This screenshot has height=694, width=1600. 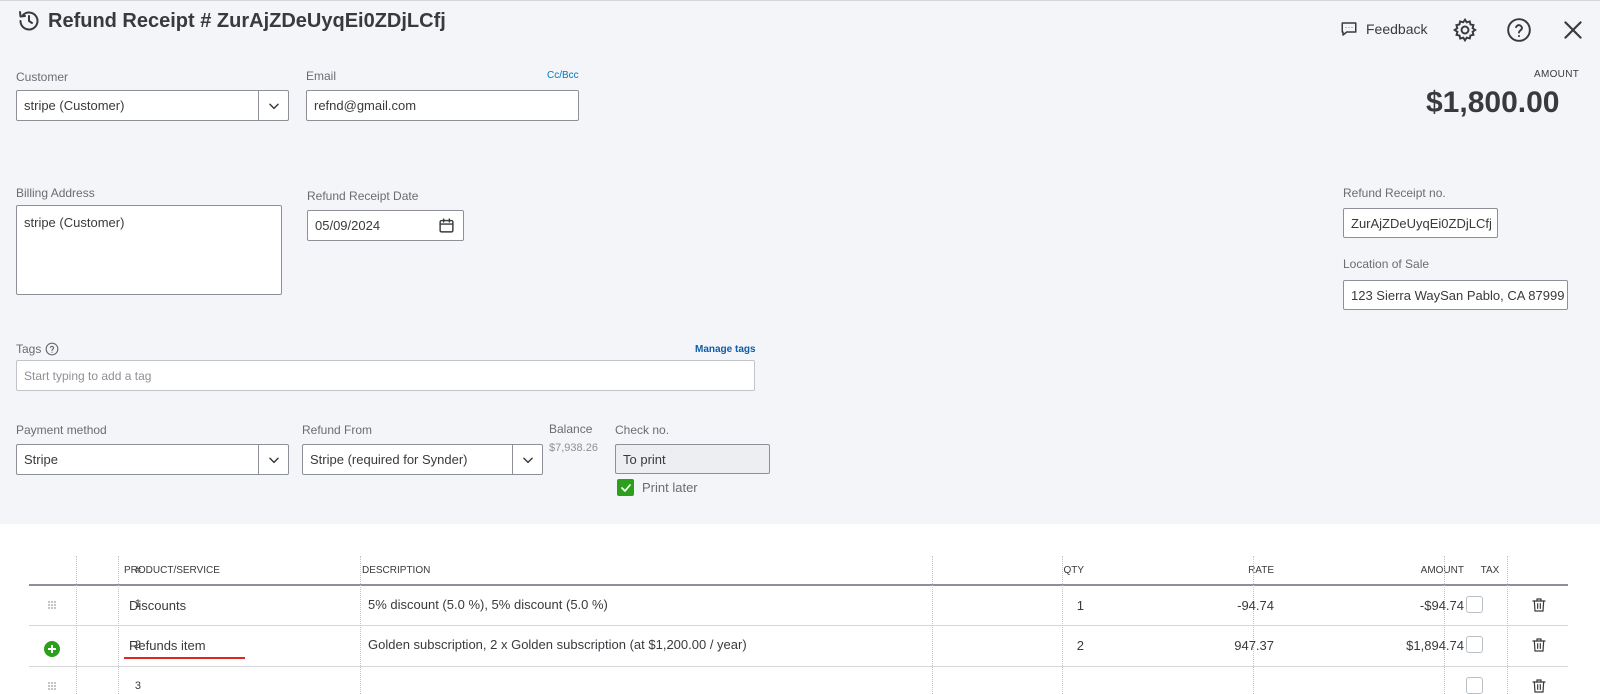 I want to click on refund-from-value: Stripe (required for Synder), so click(x=389, y=459).